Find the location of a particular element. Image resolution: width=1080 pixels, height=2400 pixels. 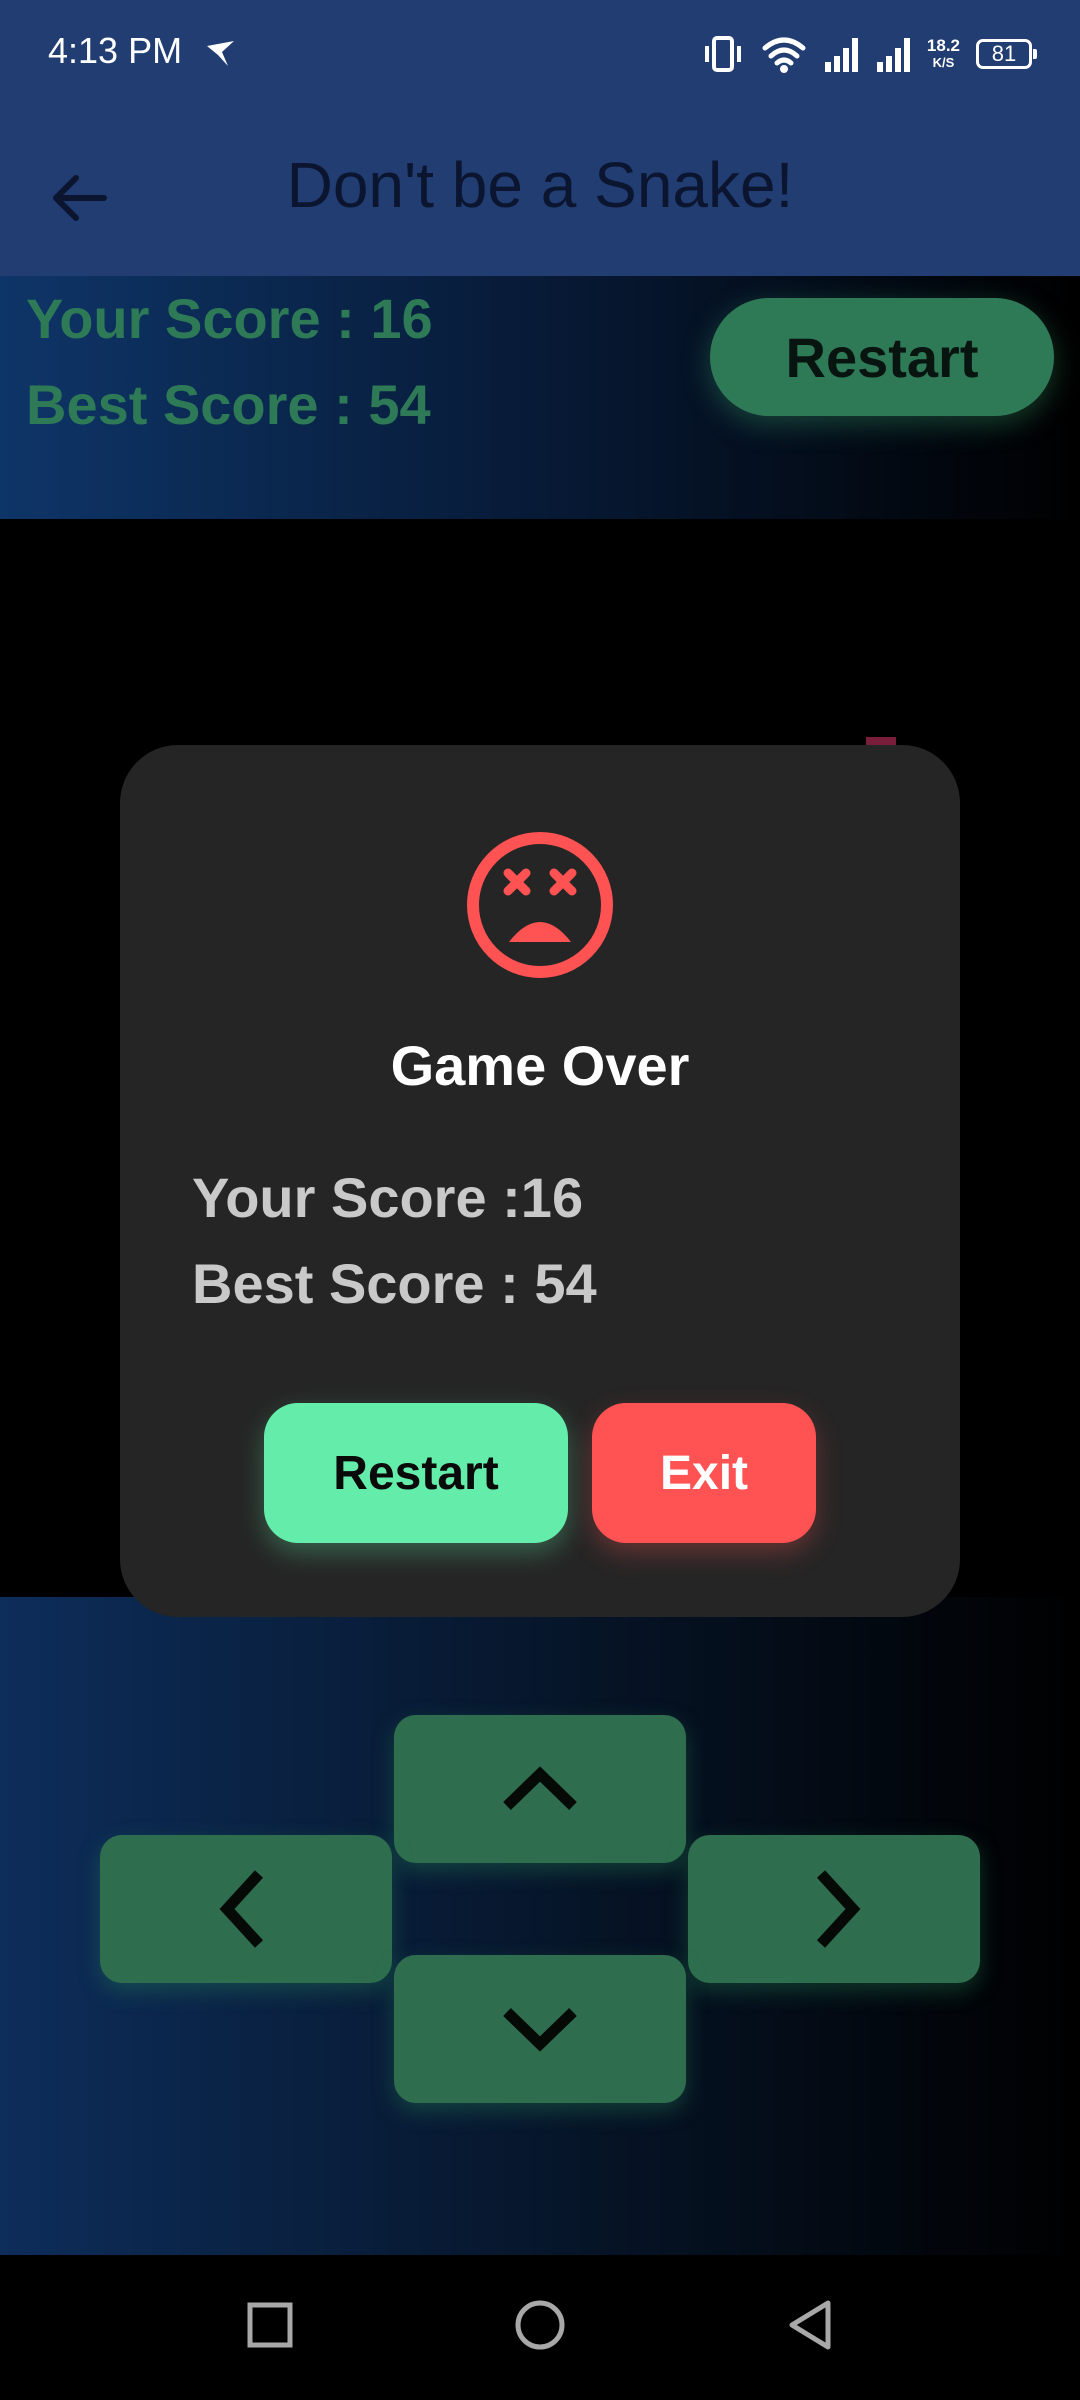

network-speed-unit: K/S is located at coordinates (943, 62).